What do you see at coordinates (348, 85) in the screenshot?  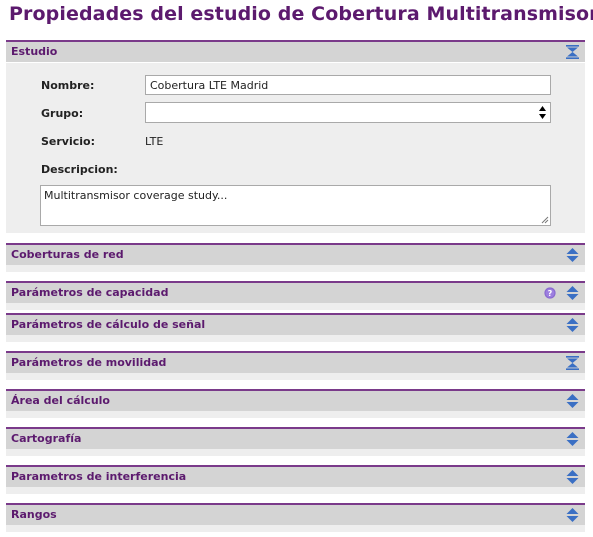 I see `nombre-input` at bounding box center [348, 85].